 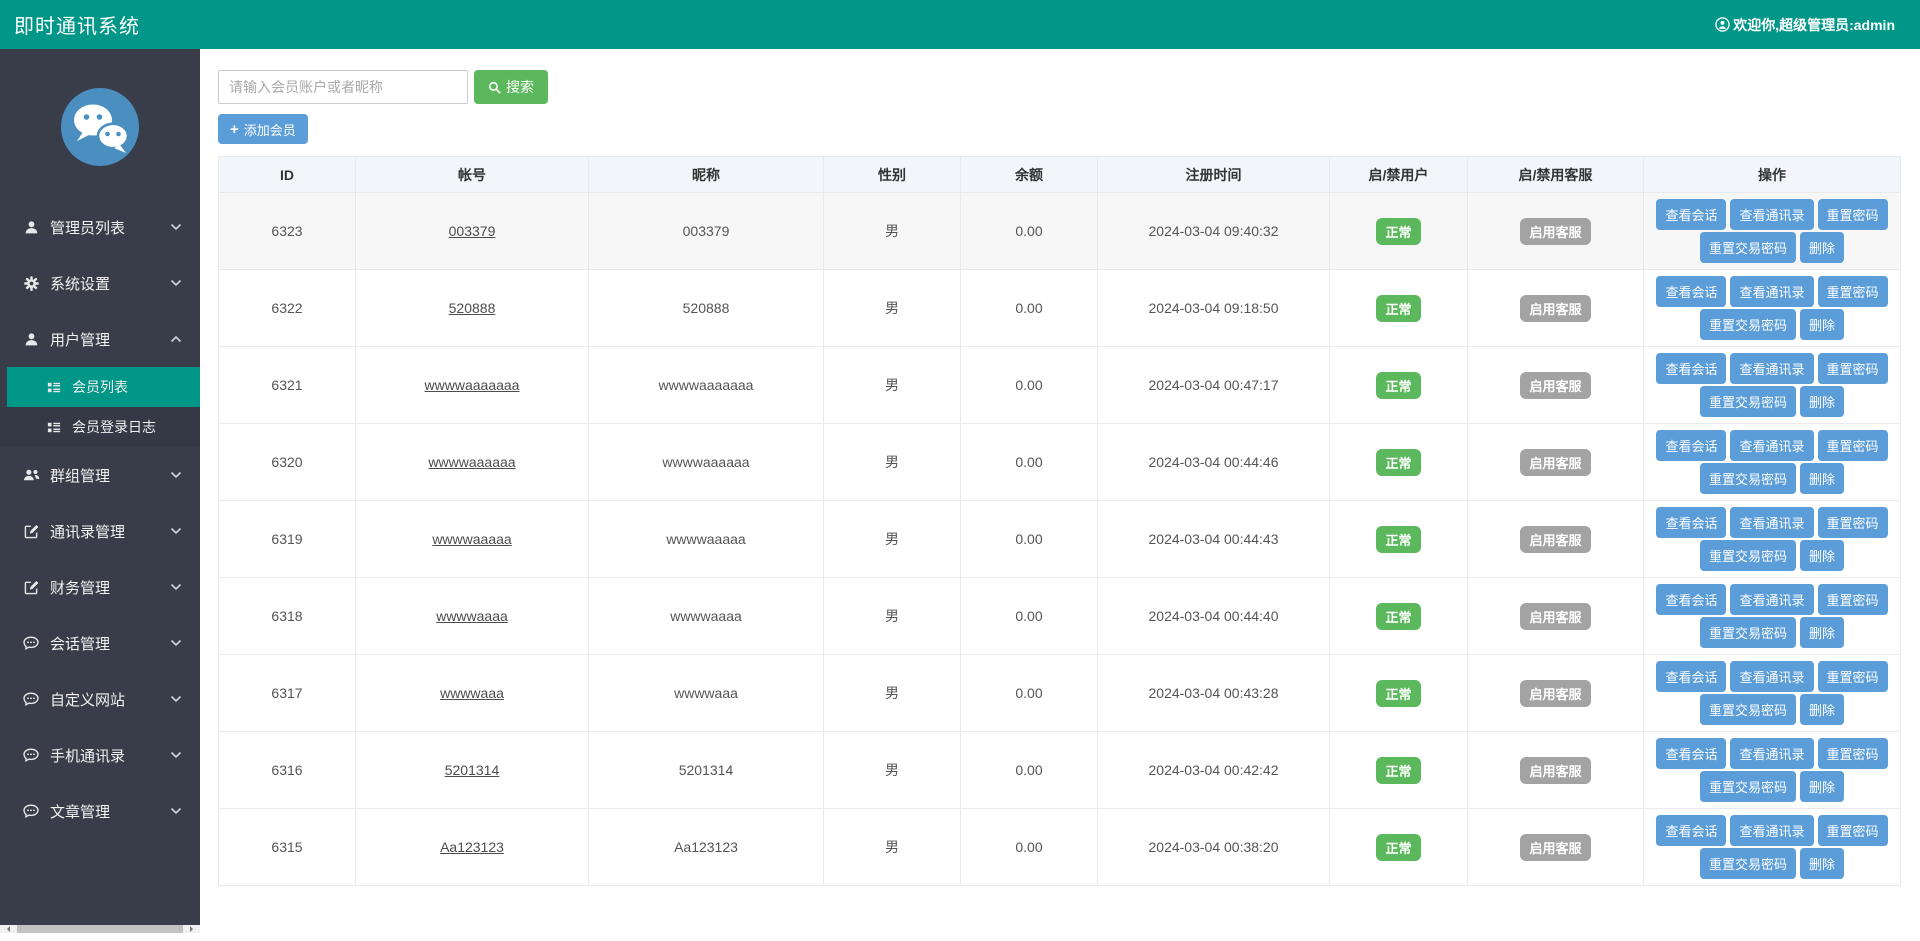 What do you see at coordinates (100, 387) in the screenshot?
I see `sidebar-subitem-member-list: 会员列表` at bounding box center [100, 387].